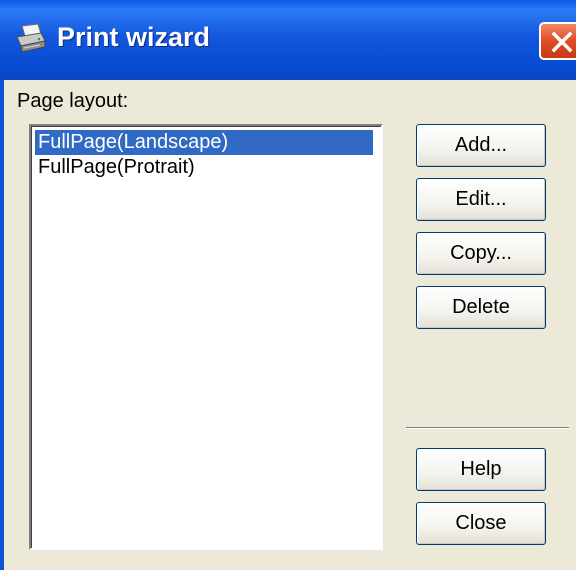 The width and height of the screenshot is (576, 570). Describe the element at coordinates (288, 40) in the screenshot. I see `title-bar: Print wizard` at that location.